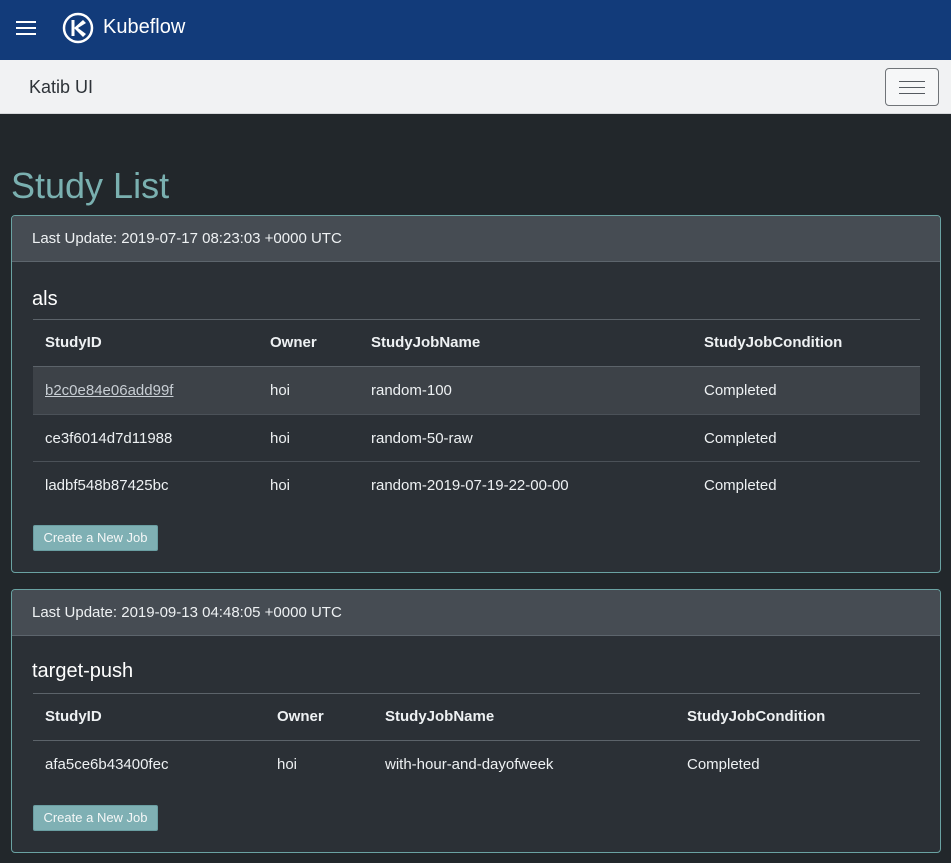  Describe the element at coordinates (107, 764) in the screenshot. I see `study-id-cell: afa5ce6b43400fec` at that location.